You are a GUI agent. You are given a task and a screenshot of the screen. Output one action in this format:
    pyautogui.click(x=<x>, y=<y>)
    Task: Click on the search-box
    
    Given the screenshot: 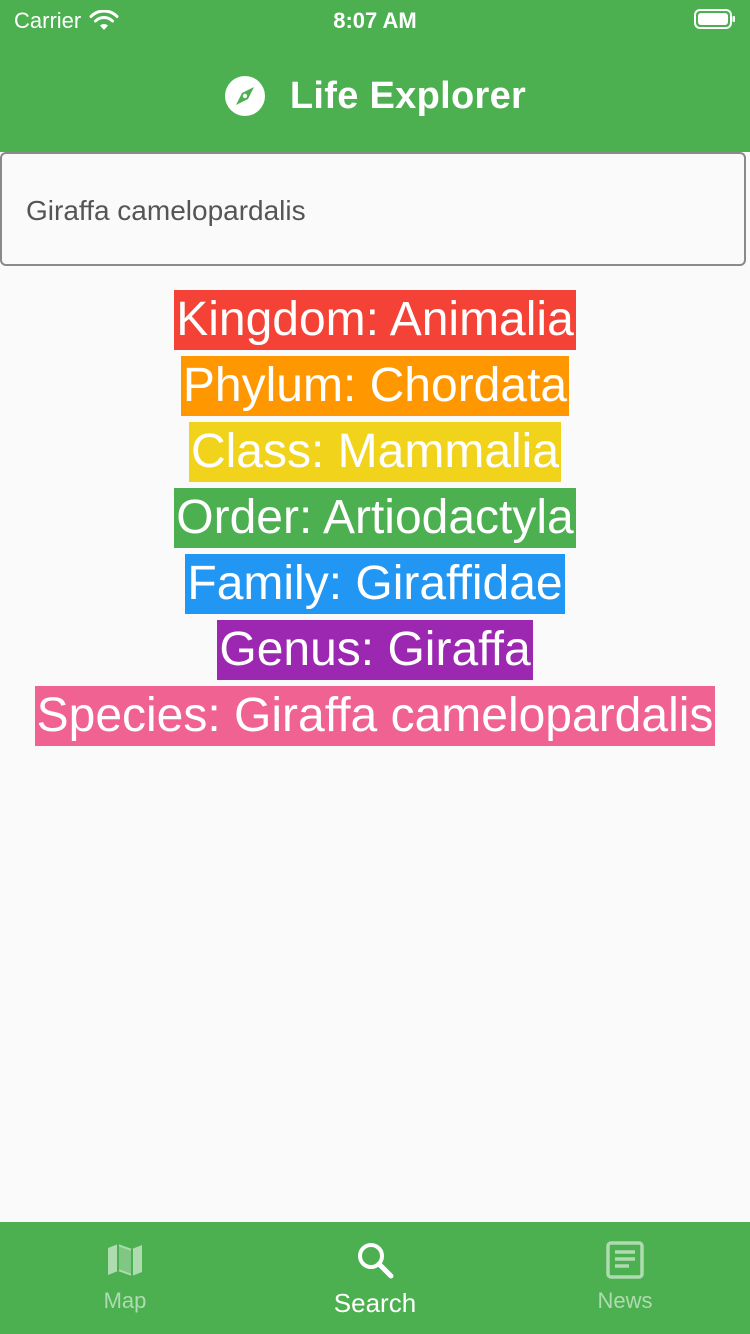 What is the action you would take?
    pyautogui.click(x=373, y=210)
    